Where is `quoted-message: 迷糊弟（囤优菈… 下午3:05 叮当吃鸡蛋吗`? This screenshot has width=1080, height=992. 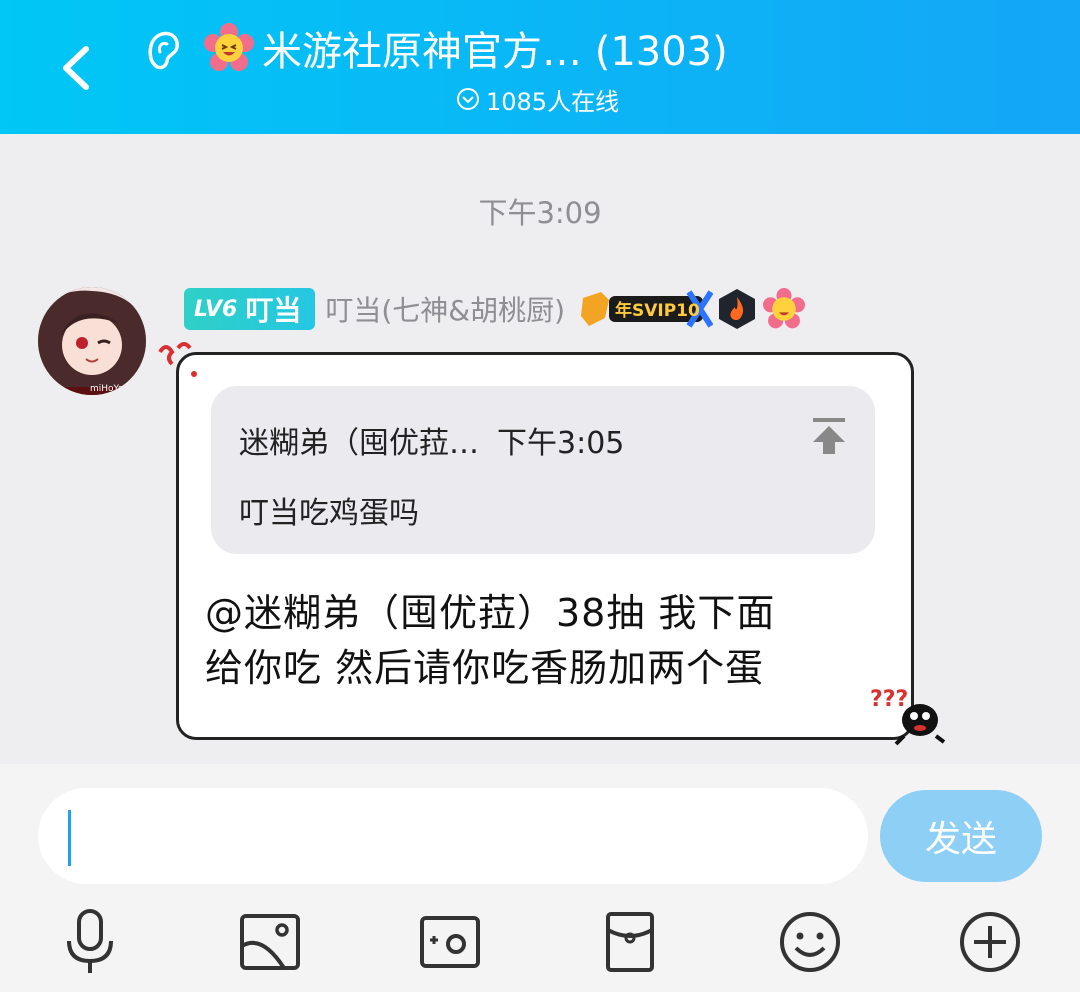
quoted-message: 迷糊弟（囤优菈… 下午3:05 叮当吃鸡蛋吗 is located at coordinates (543, 470).